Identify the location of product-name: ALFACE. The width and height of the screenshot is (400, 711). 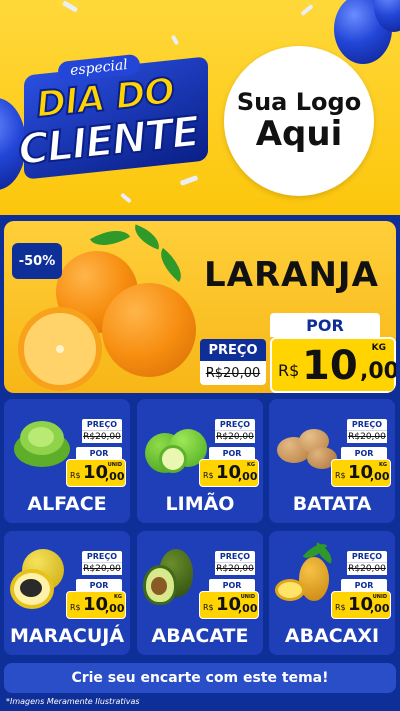
(67, 504).